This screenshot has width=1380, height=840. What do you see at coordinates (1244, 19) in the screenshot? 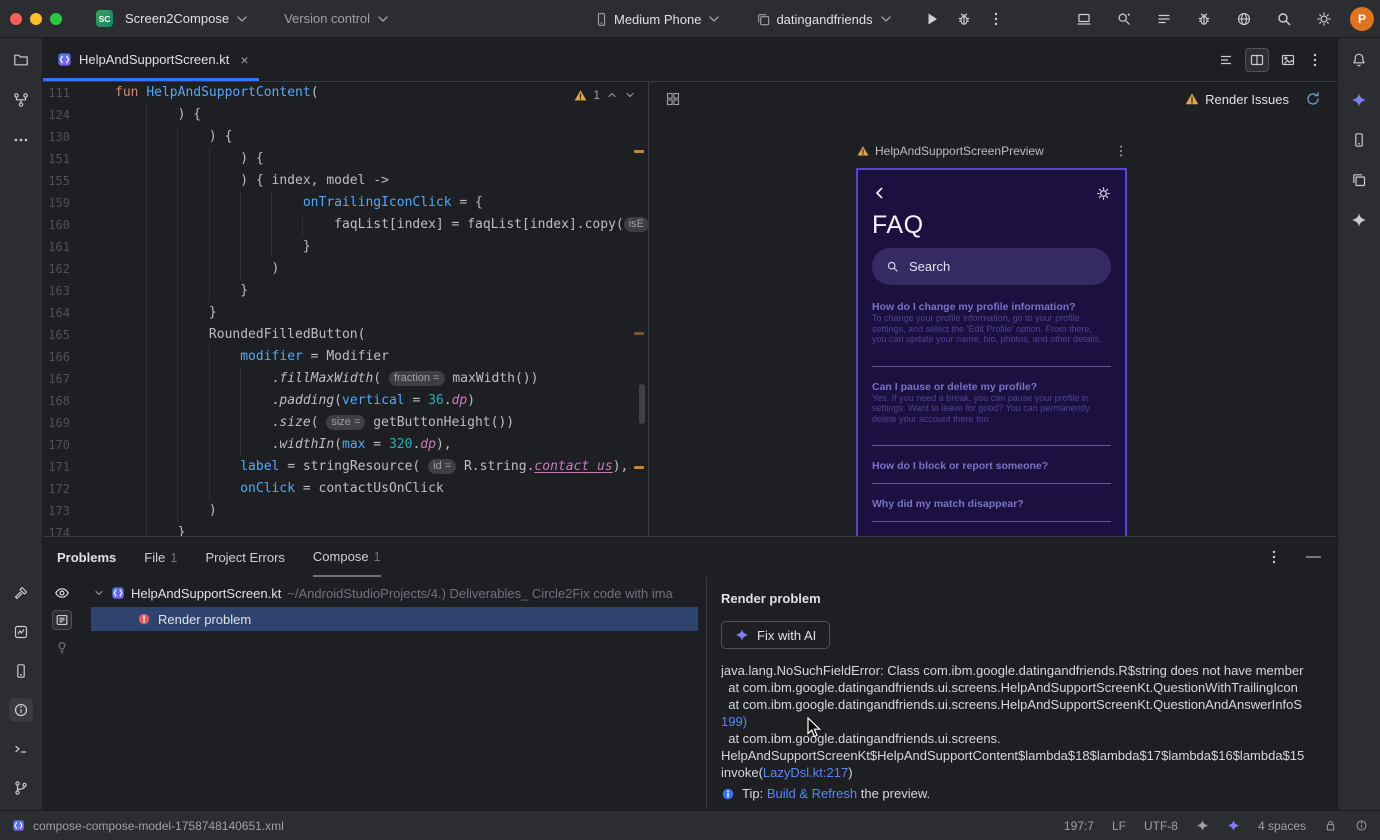
I see `device-explorer-button` at bounding box center [1244, 19].